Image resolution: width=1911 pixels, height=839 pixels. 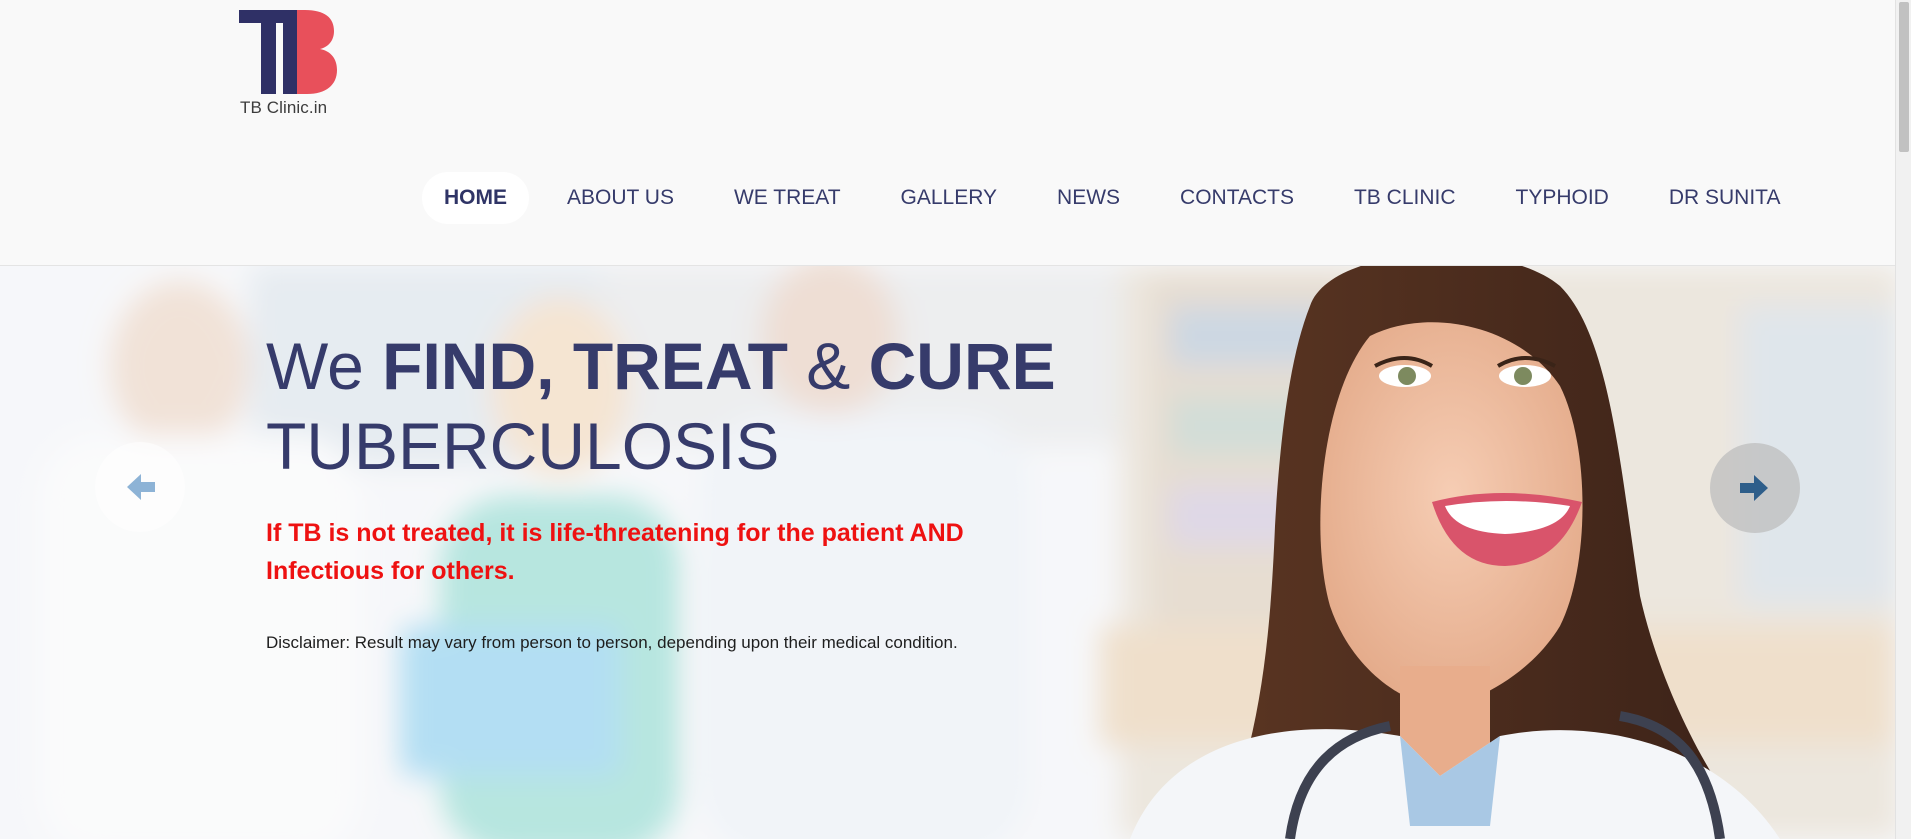 I want to click on logo-text: TB Clinic.in, so click(x=284, y=107).